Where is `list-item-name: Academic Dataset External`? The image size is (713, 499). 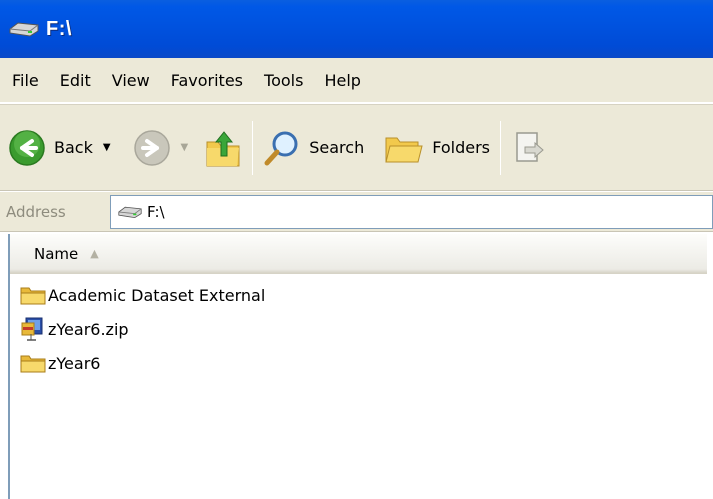
list-item-name: Academic Dataset External is located at coordinates (157, 295).